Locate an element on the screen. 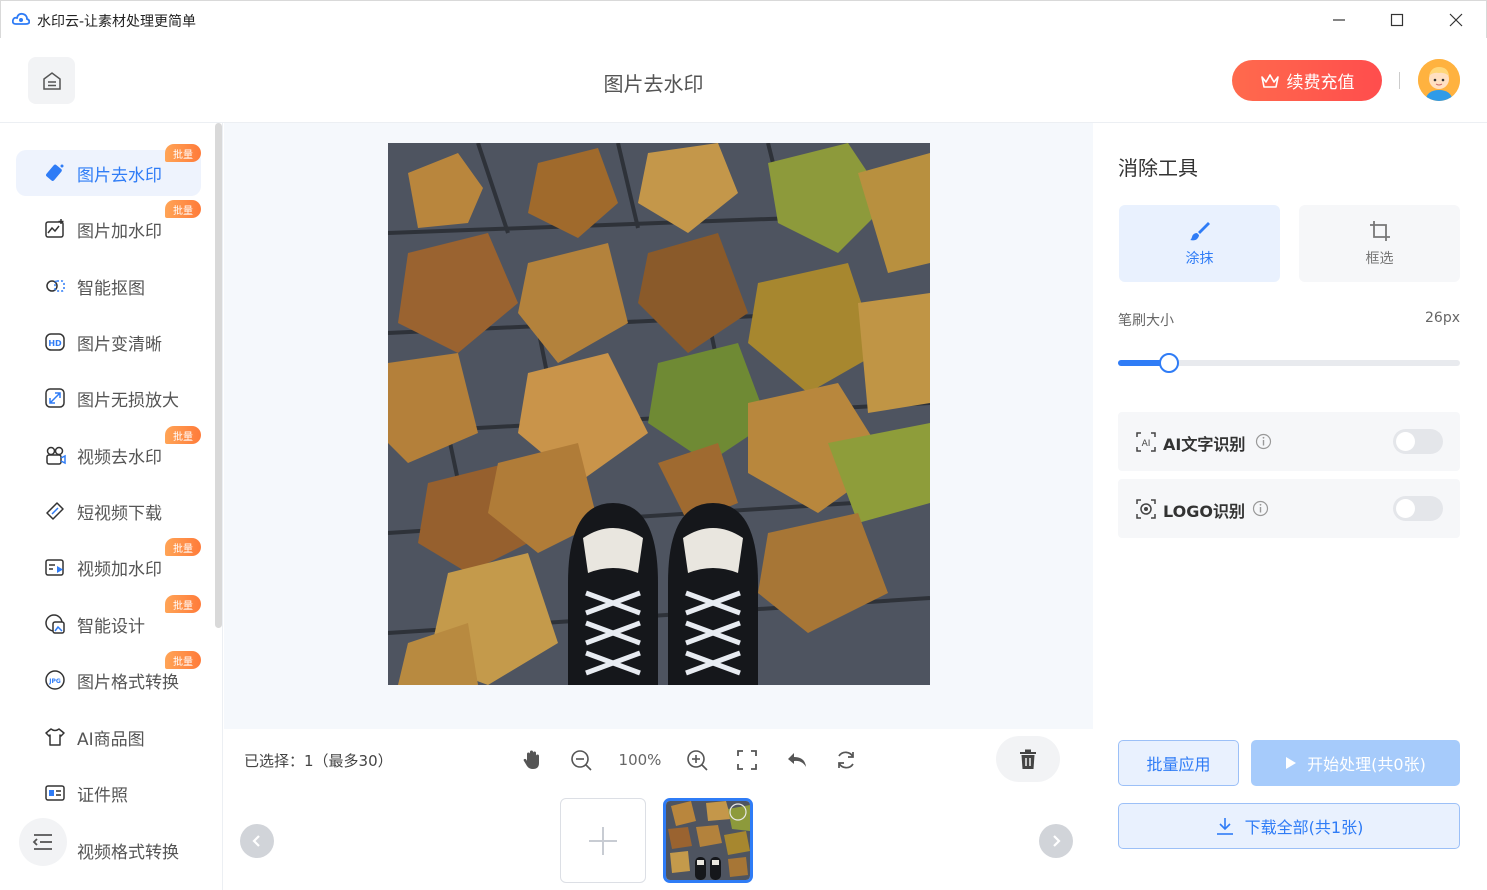 The image size is (1487, 890). title-bar: 水印云-让素材处理更简单 is located at coordinates (743, 19).